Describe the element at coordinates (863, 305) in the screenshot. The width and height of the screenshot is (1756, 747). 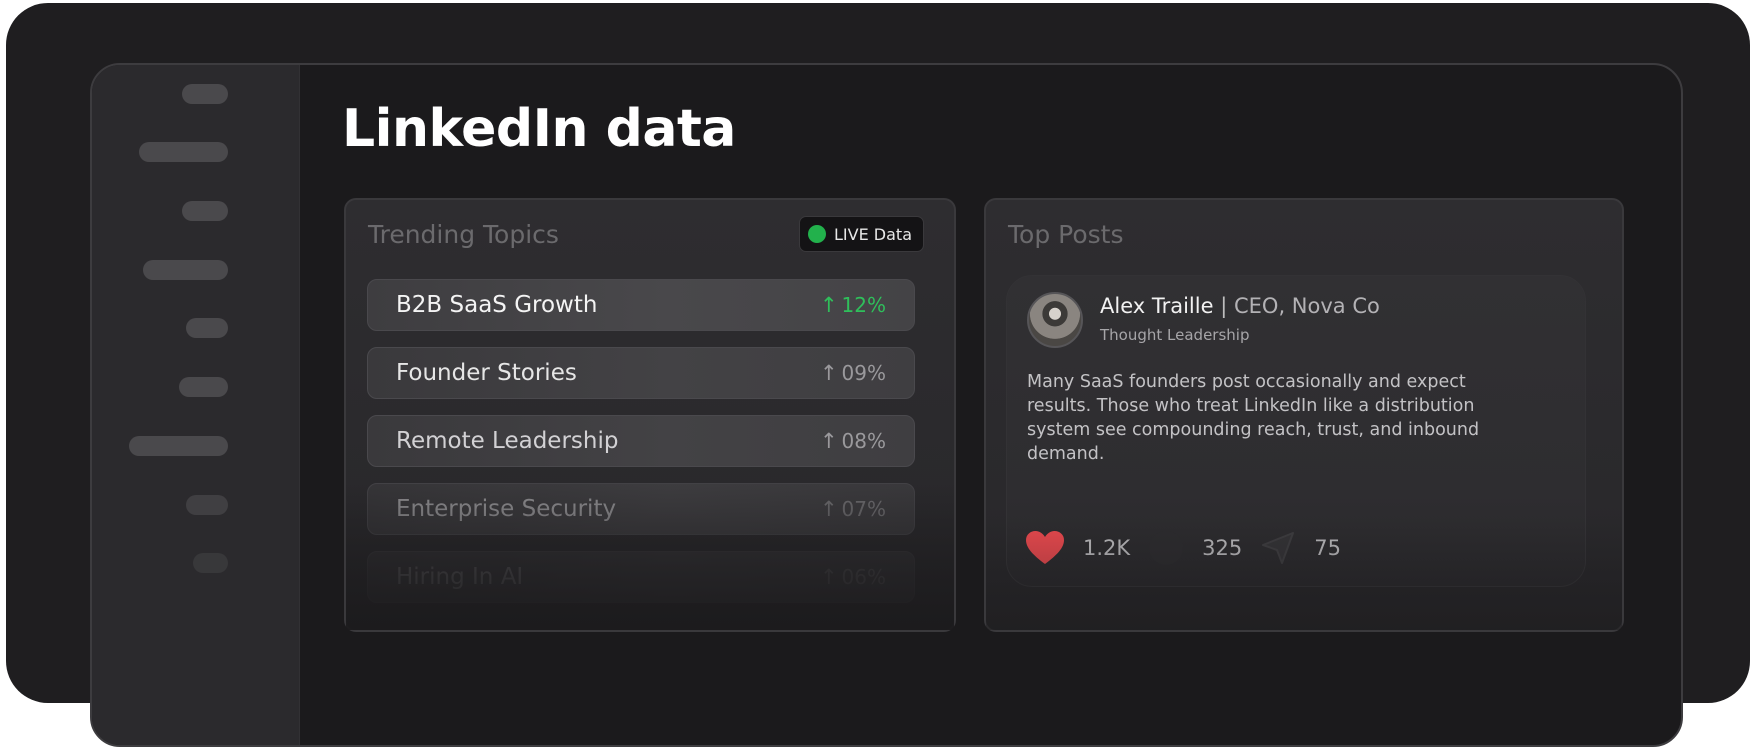
I see `topic-change-value: 12%` at that location.